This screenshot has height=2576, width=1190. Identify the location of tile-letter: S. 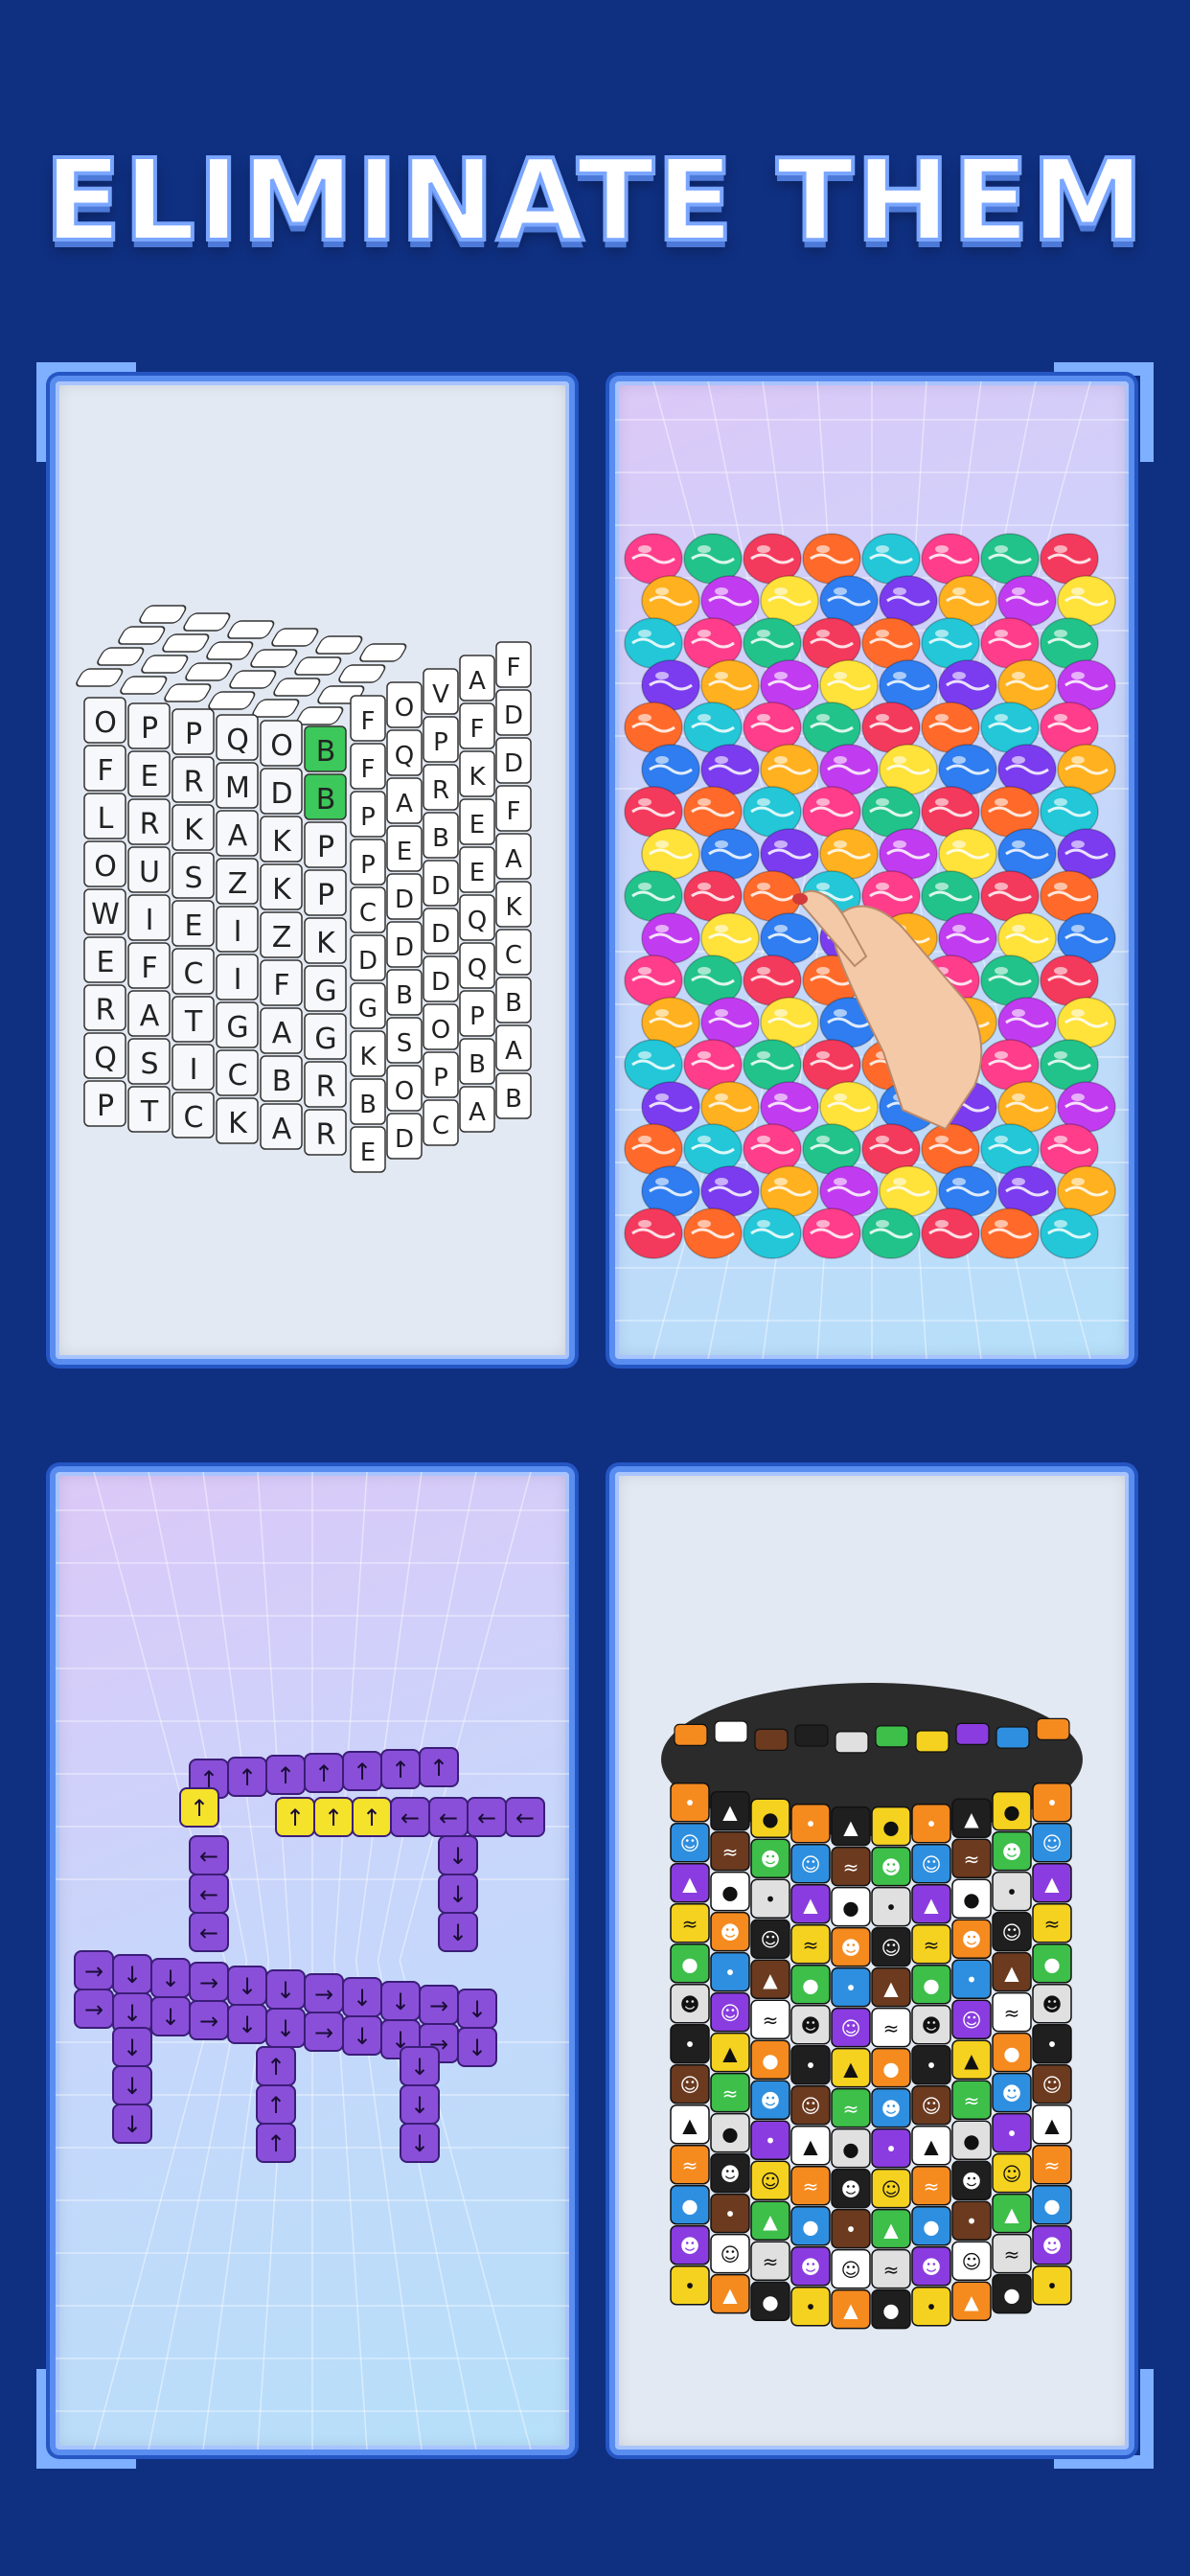
(149, 1064).